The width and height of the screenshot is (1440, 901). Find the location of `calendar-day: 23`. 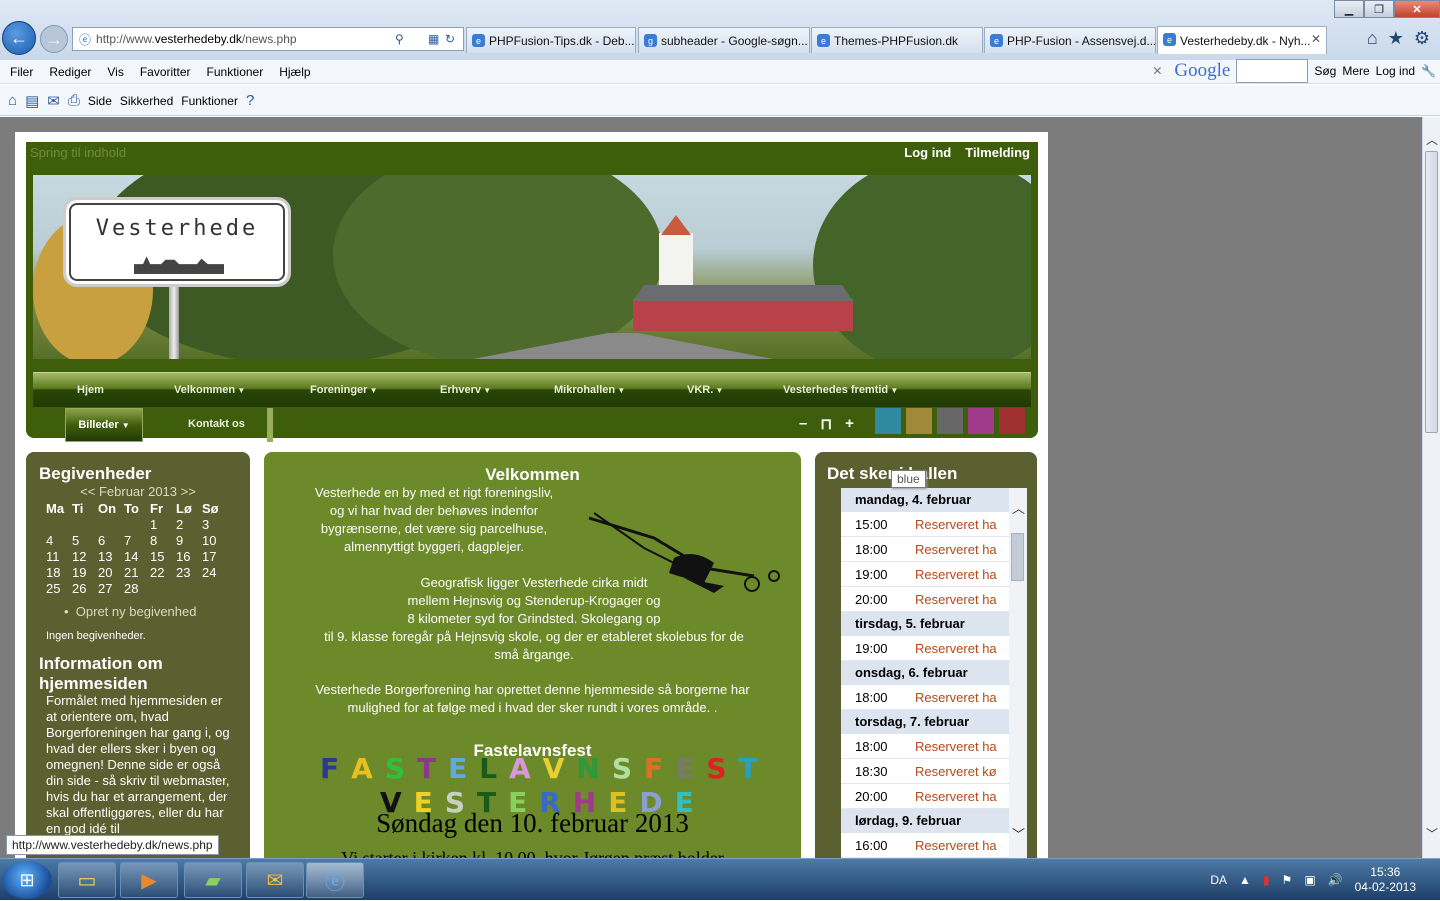

calendar-day: 23 is located at coordinates (189, 572).